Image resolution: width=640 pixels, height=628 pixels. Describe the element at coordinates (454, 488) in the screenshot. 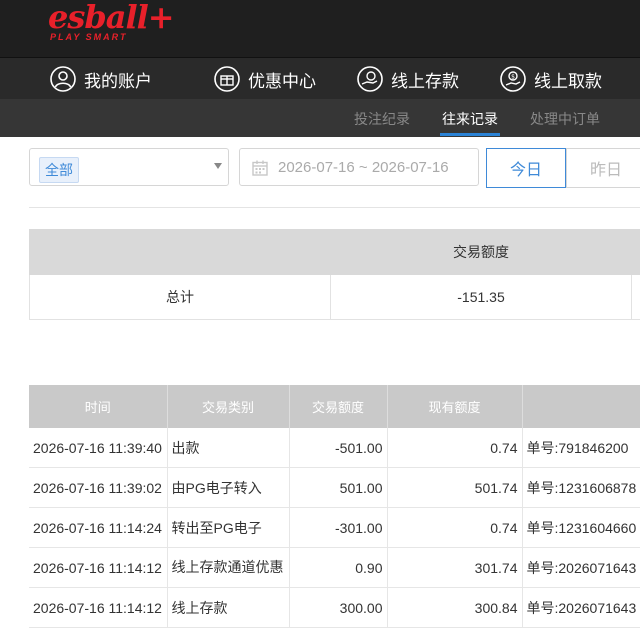

I see `cell-balance: 501.74` at that location.